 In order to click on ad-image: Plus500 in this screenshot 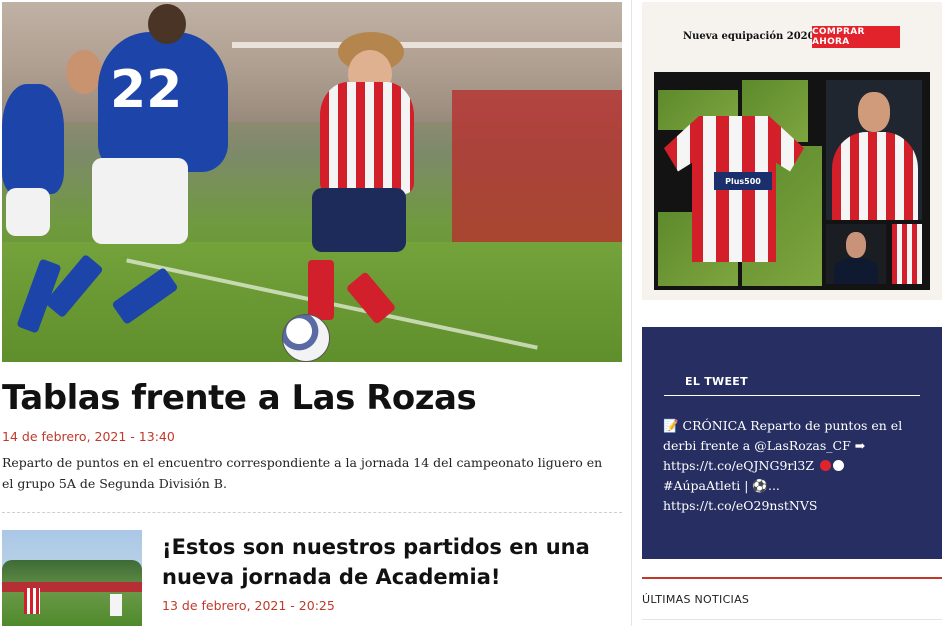, I will do `click(792, 181)`.